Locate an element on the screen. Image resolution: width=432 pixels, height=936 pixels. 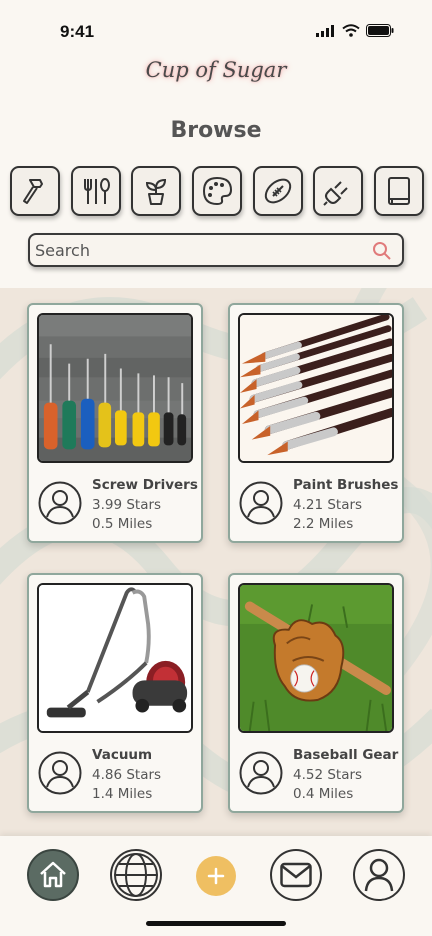
item-distance: 1.4 Miles is located at coordinates (122, 794).